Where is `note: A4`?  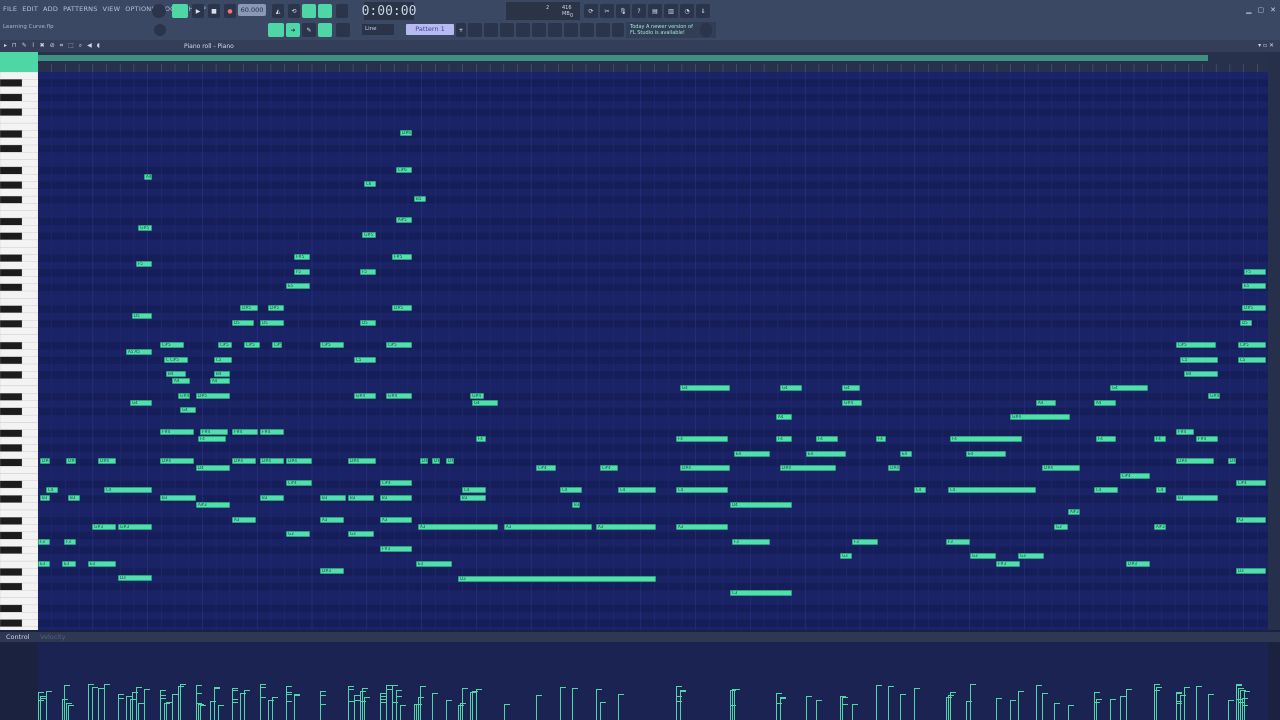
note: A4 is located at coordinates (1105, 403).